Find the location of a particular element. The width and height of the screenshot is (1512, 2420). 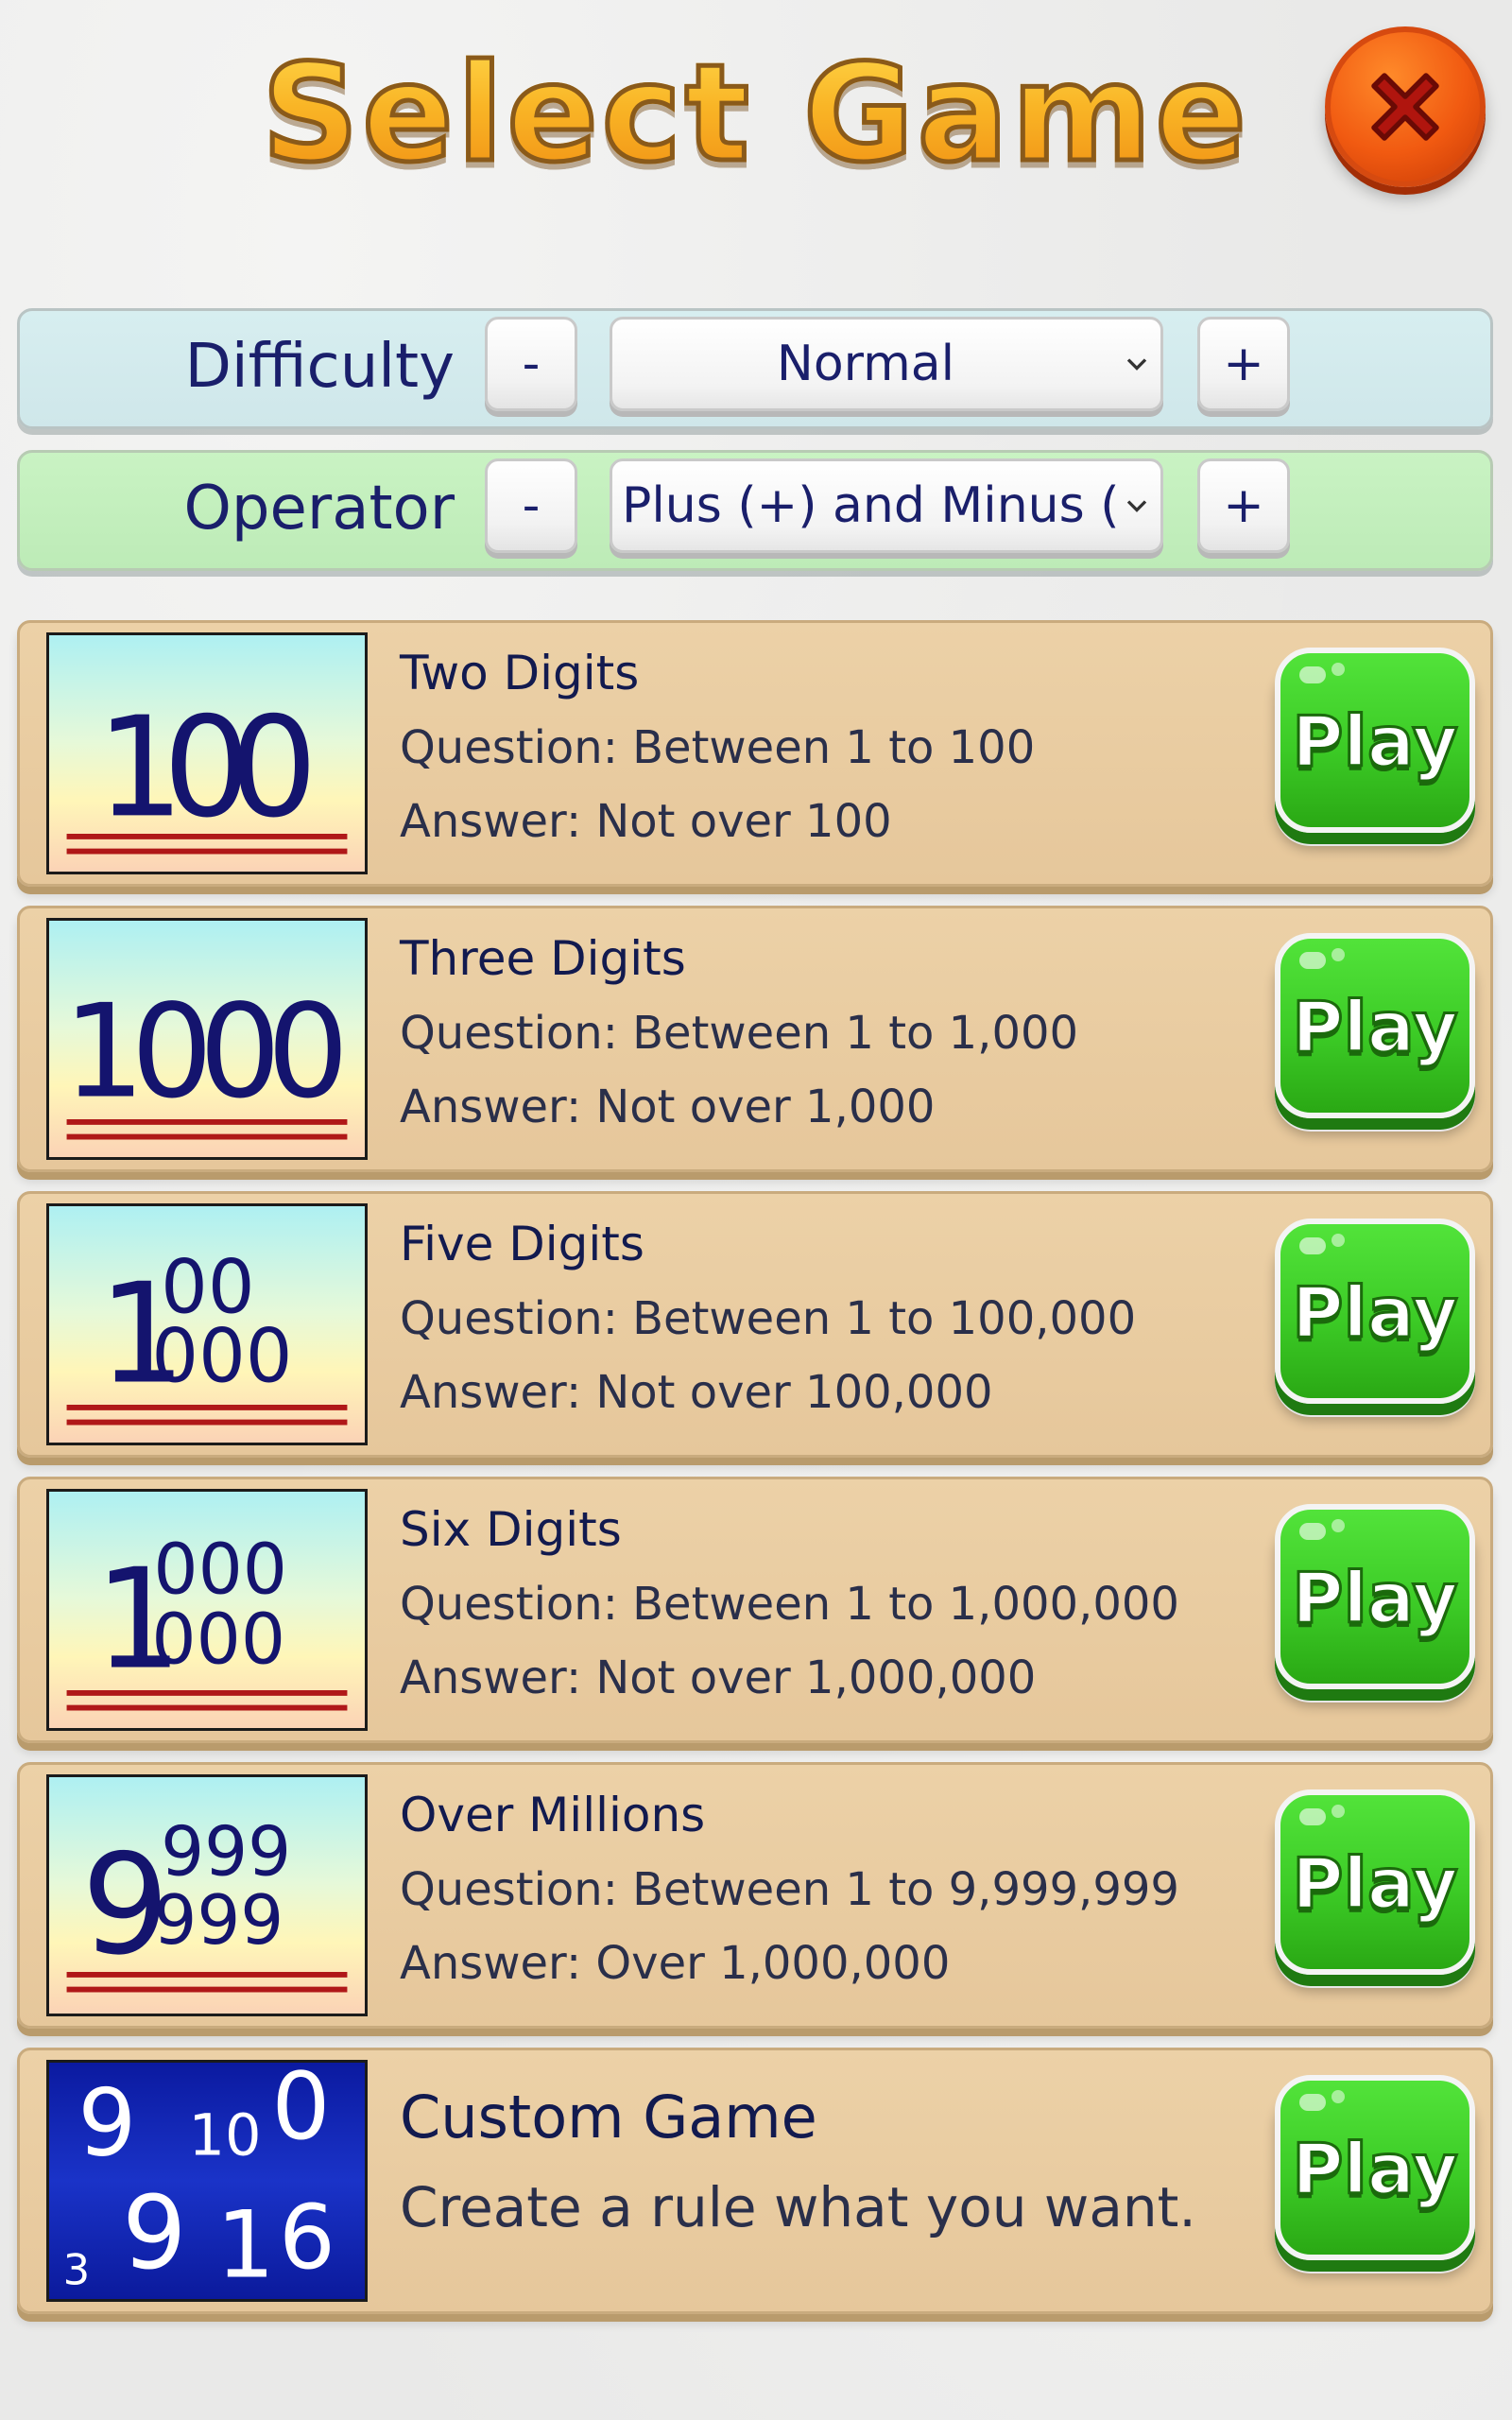

question-range: Question: Between 1 to 100 is located at coordinates (718, 747).